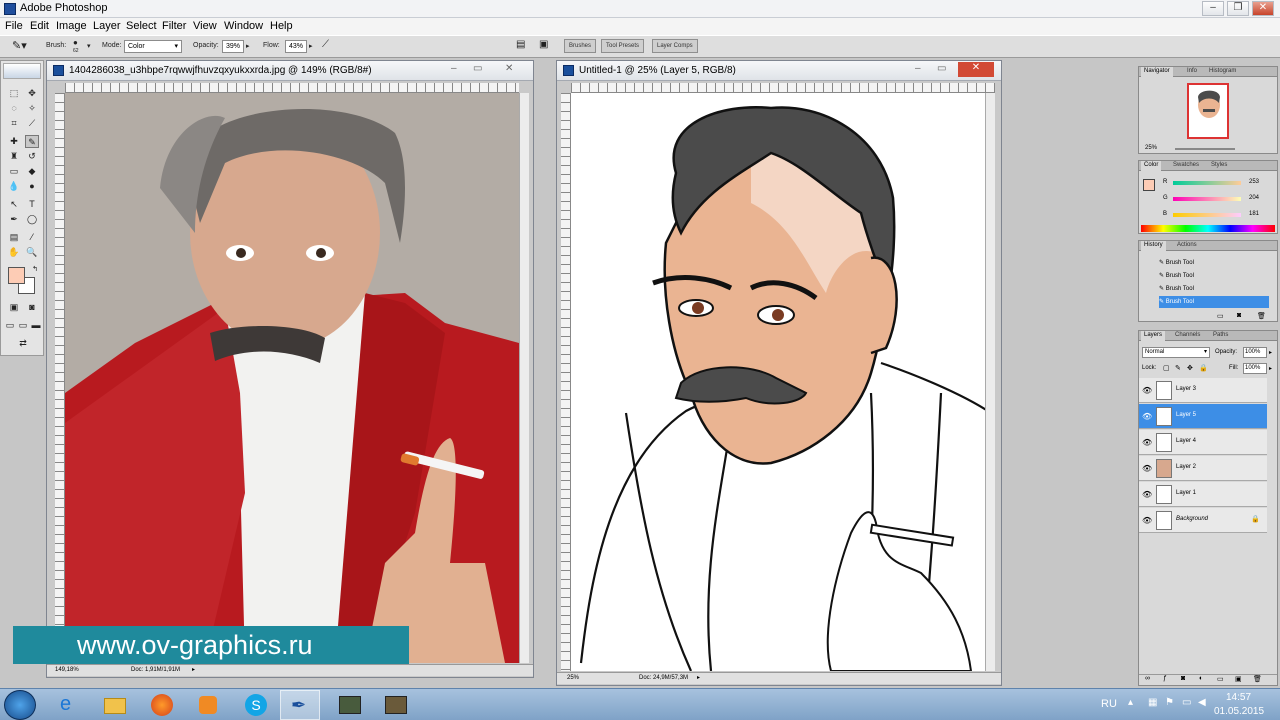  I want to click on eyedropper-icon: ⁄, so click(32, 237).